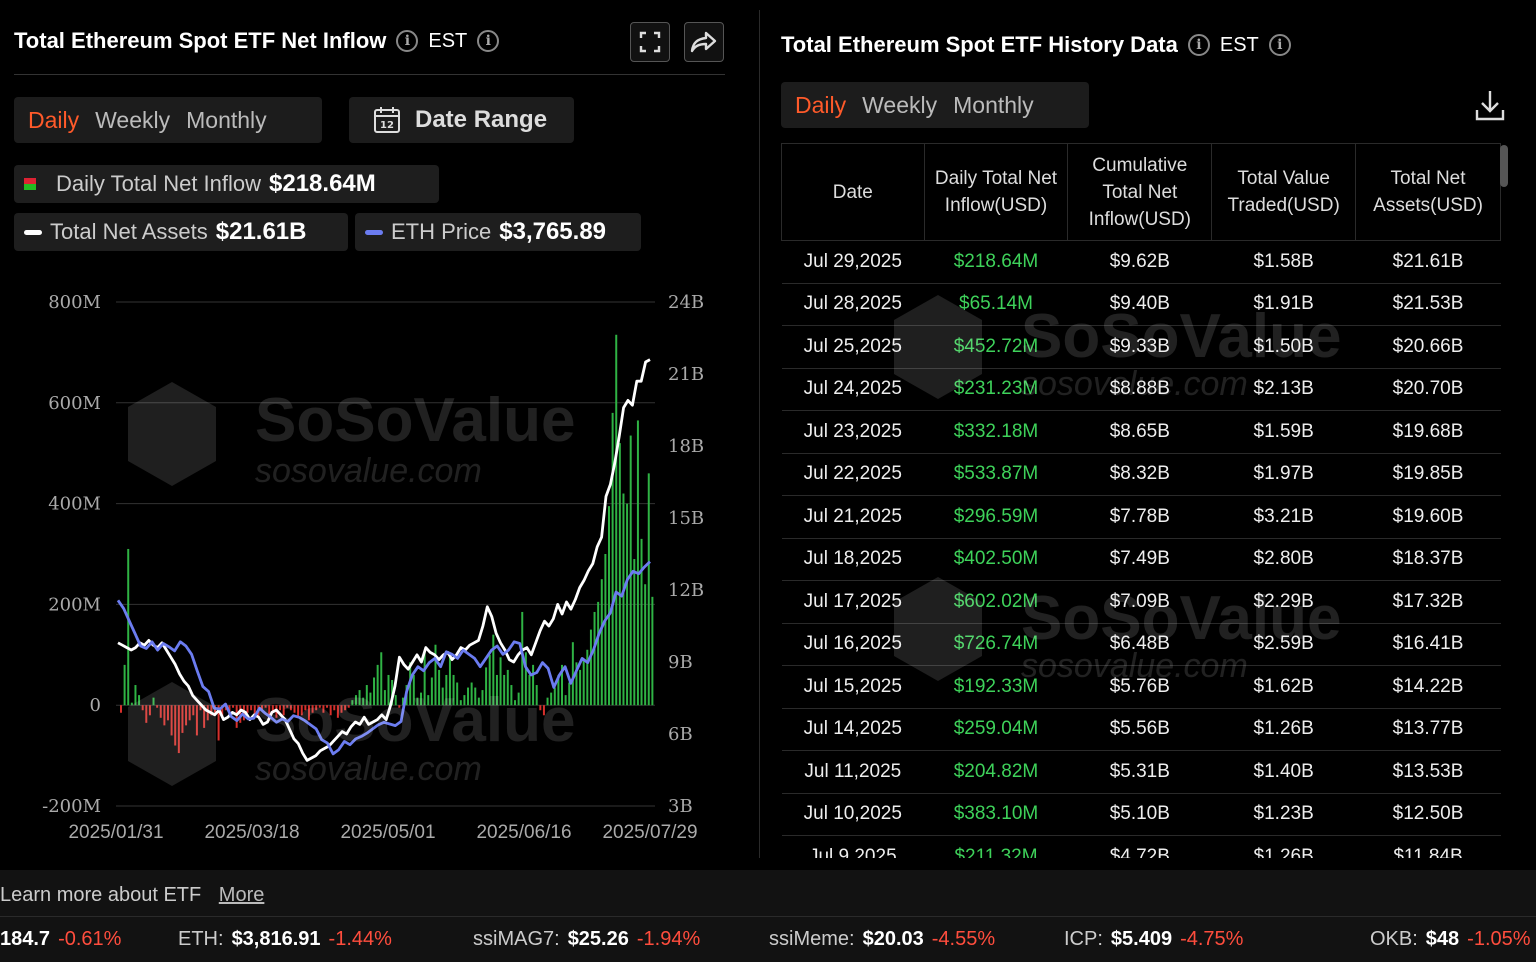 This screenshot has width=1536, height=962. I want to click on ticker-name: ssiMeme:, so click(812, 939).